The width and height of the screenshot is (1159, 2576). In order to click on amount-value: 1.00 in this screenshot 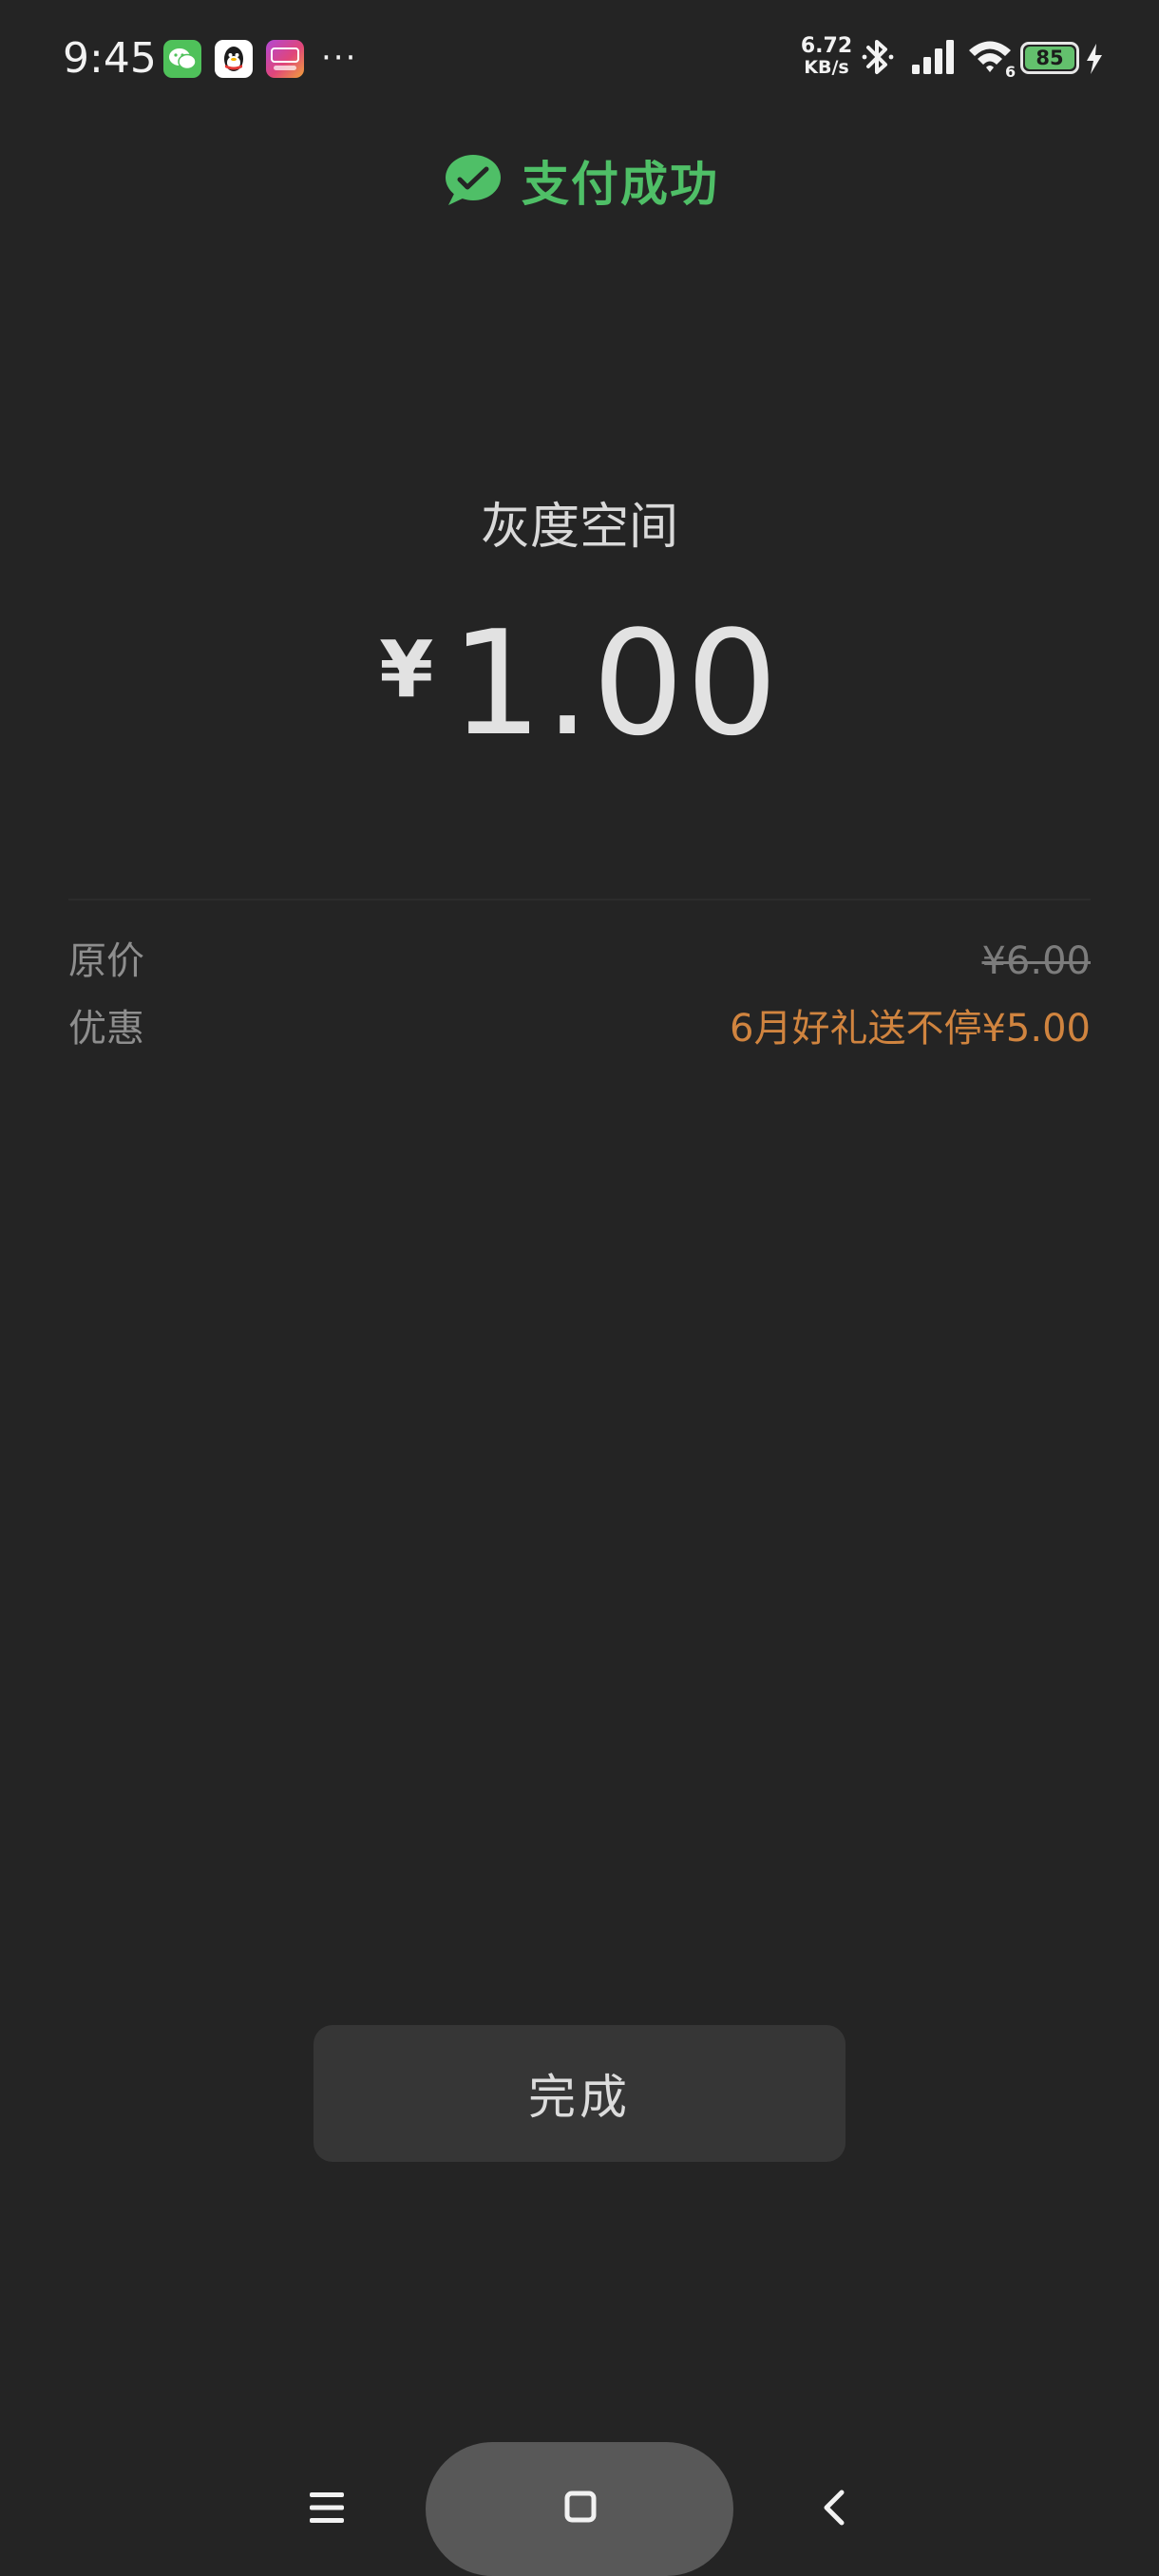, I will do `click(615, 683)`.